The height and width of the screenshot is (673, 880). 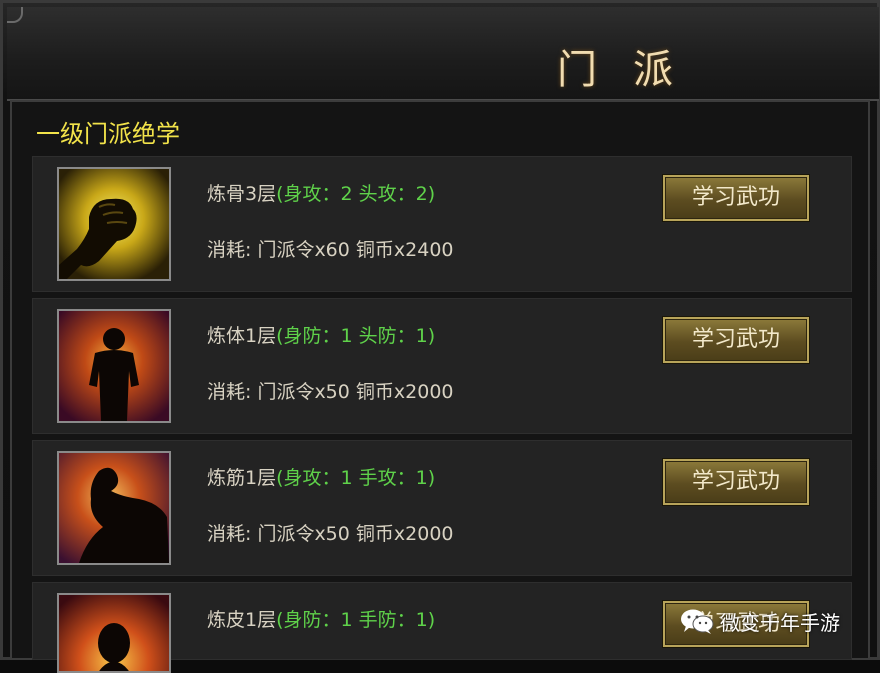 I want to click on flexed-arm-icon, so click(x=114, y=508).